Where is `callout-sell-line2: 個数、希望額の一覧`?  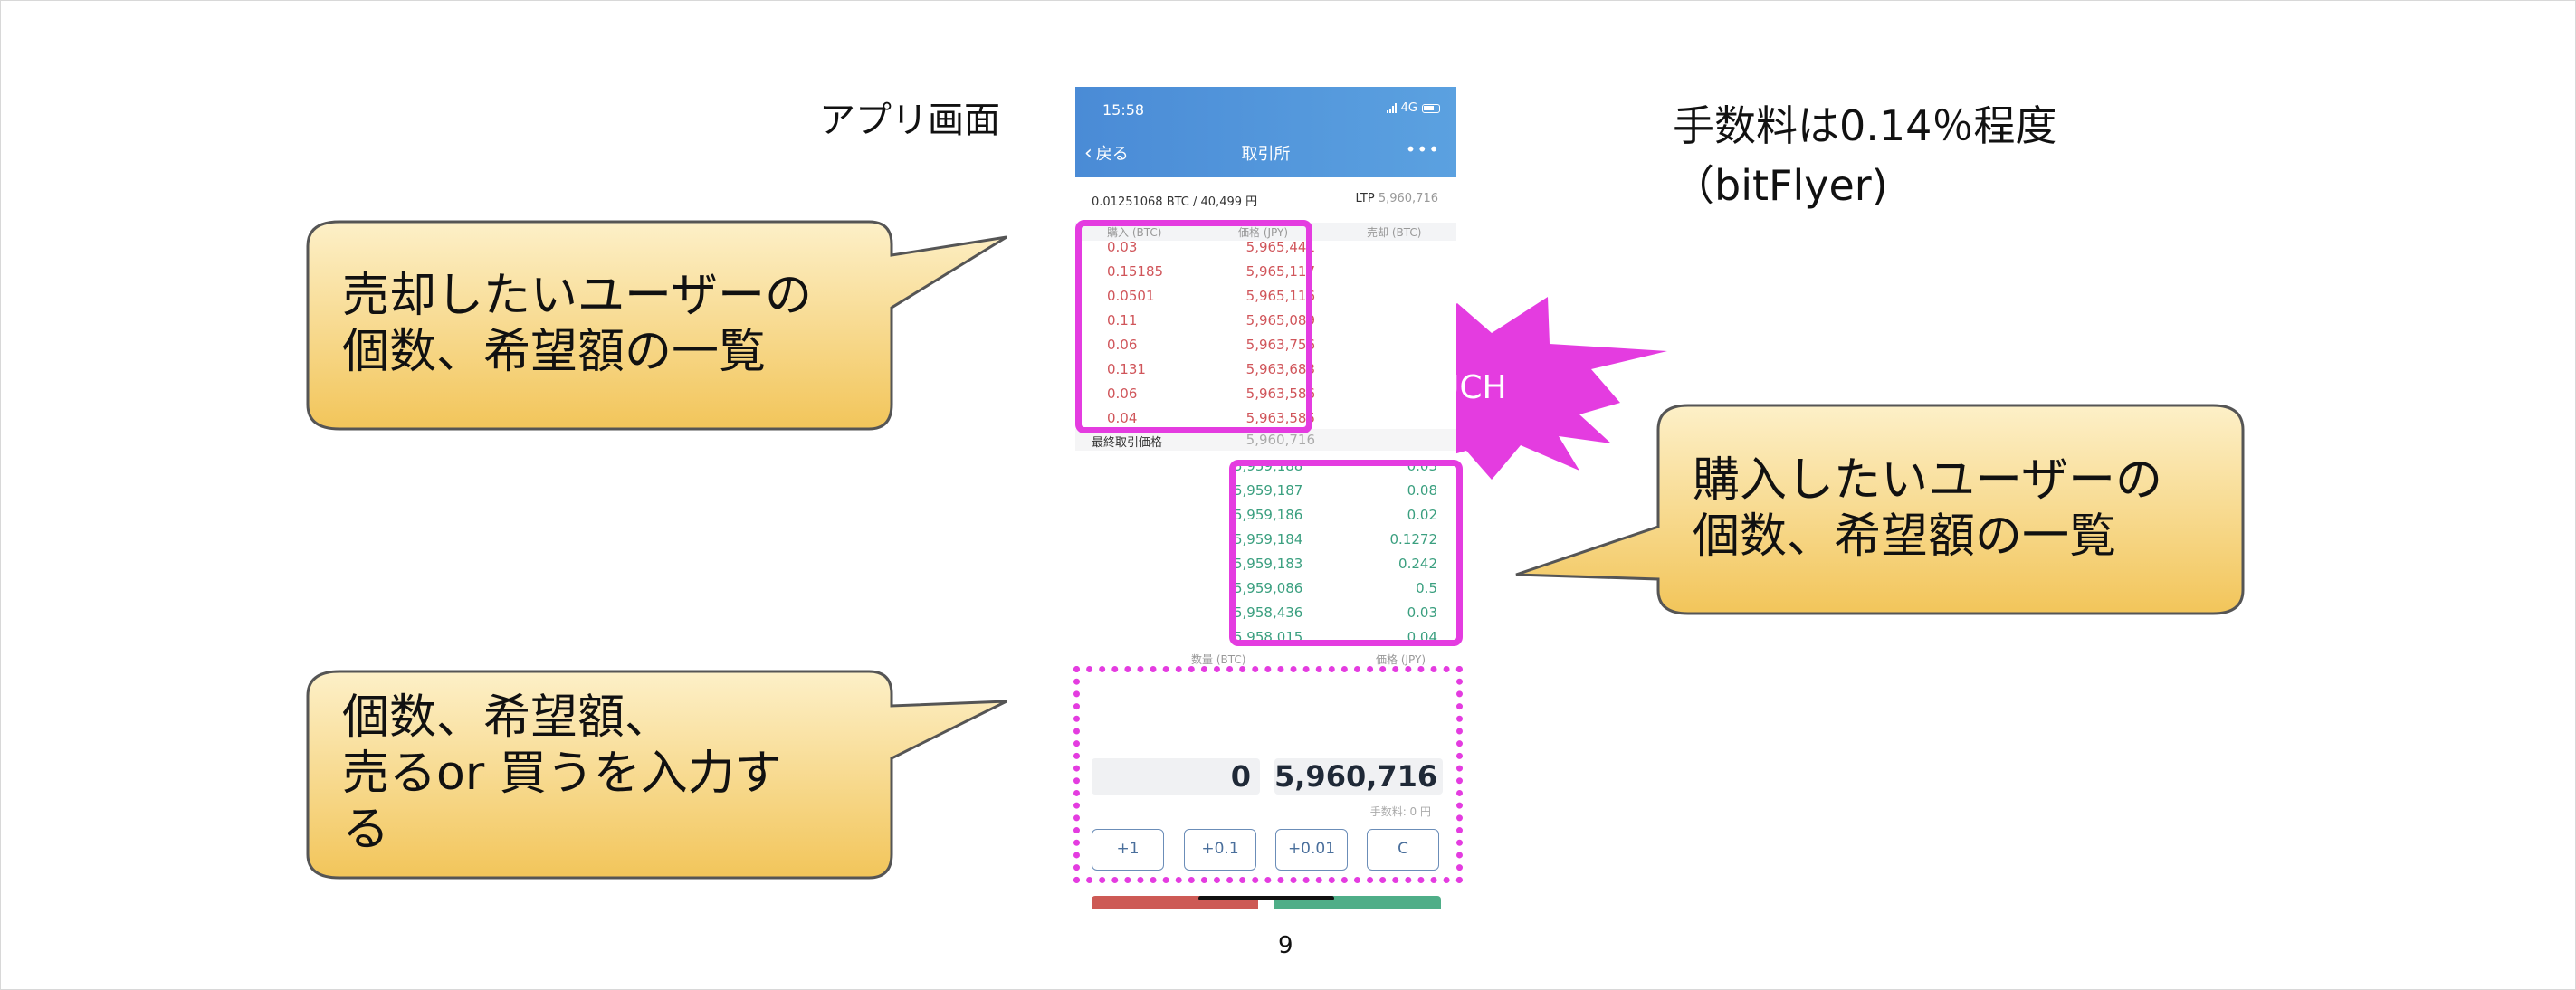
callout-sell-line2: 個数、希望額の一覧 is located at coordinates (555, 352).